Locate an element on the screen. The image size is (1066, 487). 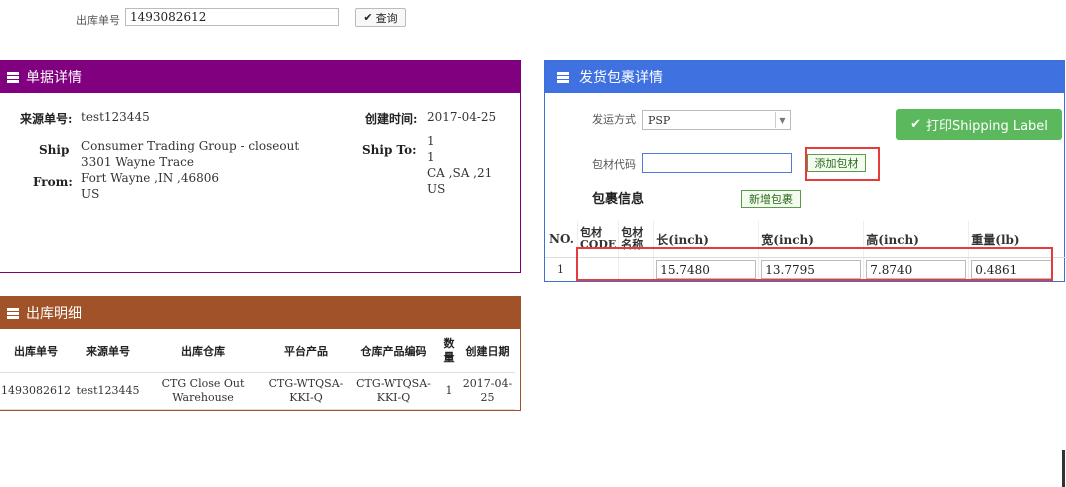
material-code-label: 包材代码 is located at coordinates (614, 164).